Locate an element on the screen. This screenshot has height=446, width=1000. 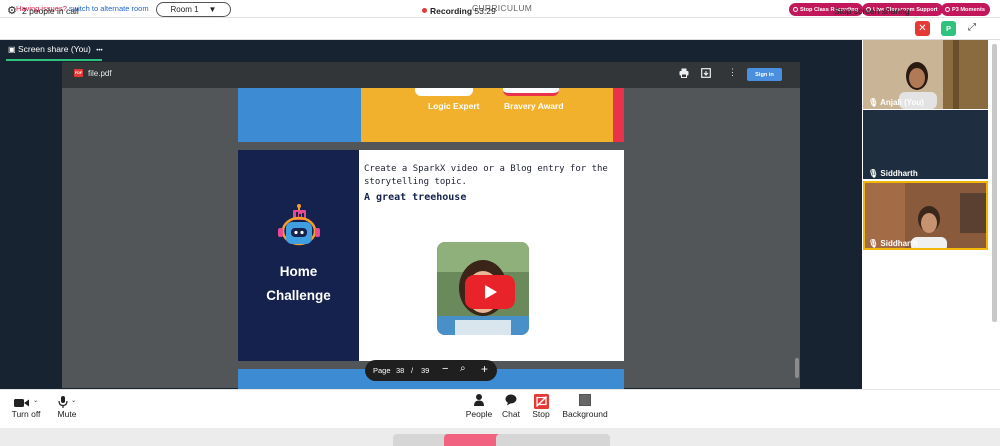
page-current-input: 38 is located at coordinates (400, 370).